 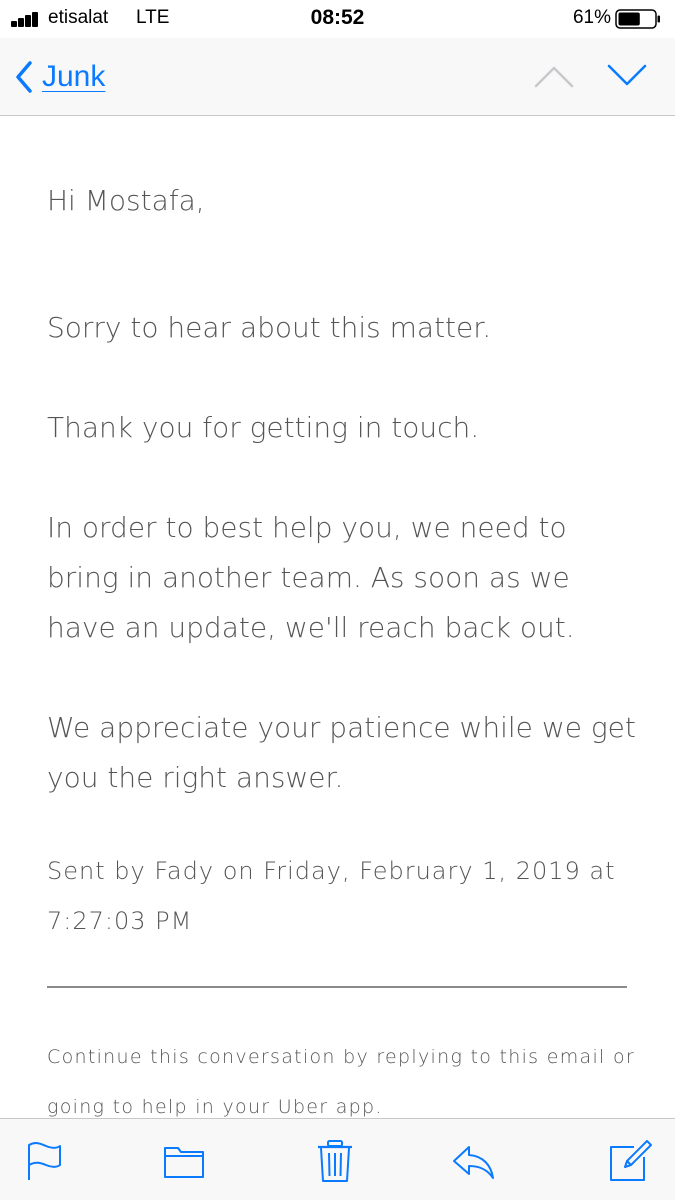 I want to click on trash-icon, so click(x=335, y=1161).